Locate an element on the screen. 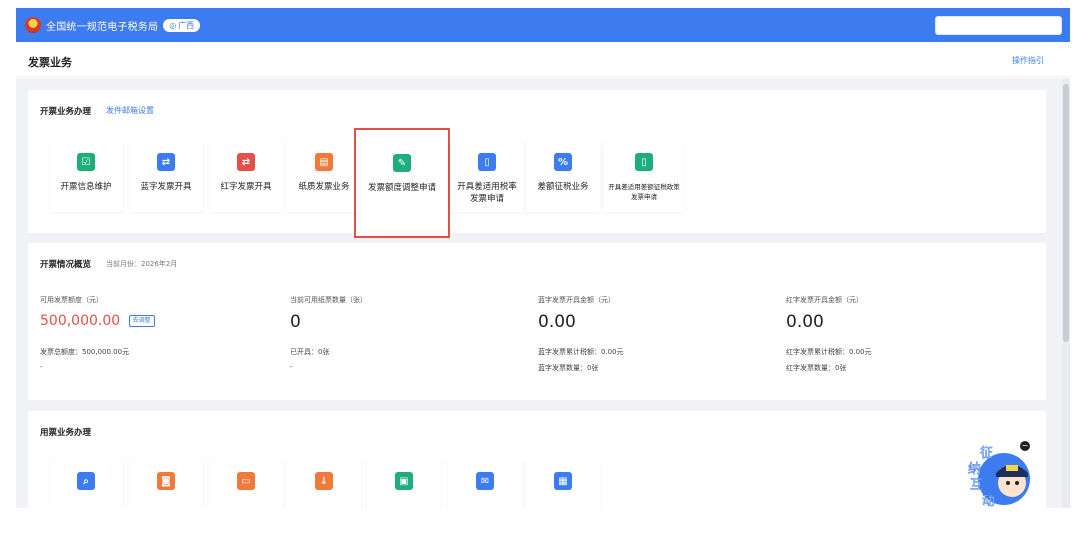 The image size is (1080, 533). interaction-helper-widget: 征 纳 互 动 − is located at coordinates (998, 473).